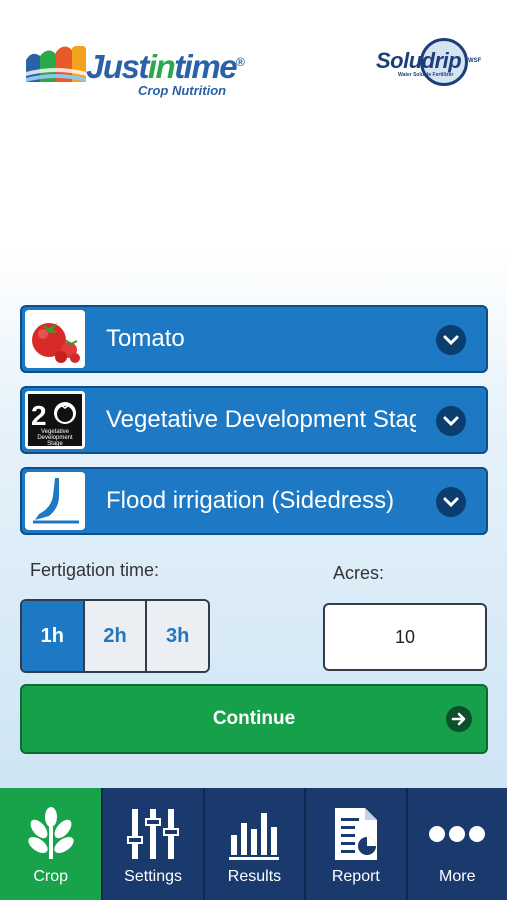 Image resolution: width=507 pixels, height=900 pixels. I want to click on fertigation-time-segmented-control: 1h 2h 3h, so click(115, 636).